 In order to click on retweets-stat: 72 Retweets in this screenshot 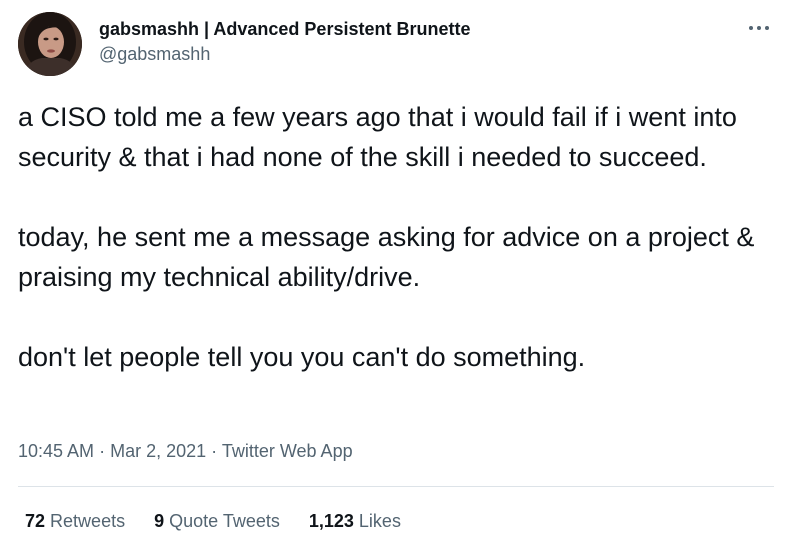, I will do `click(75, 521)`.